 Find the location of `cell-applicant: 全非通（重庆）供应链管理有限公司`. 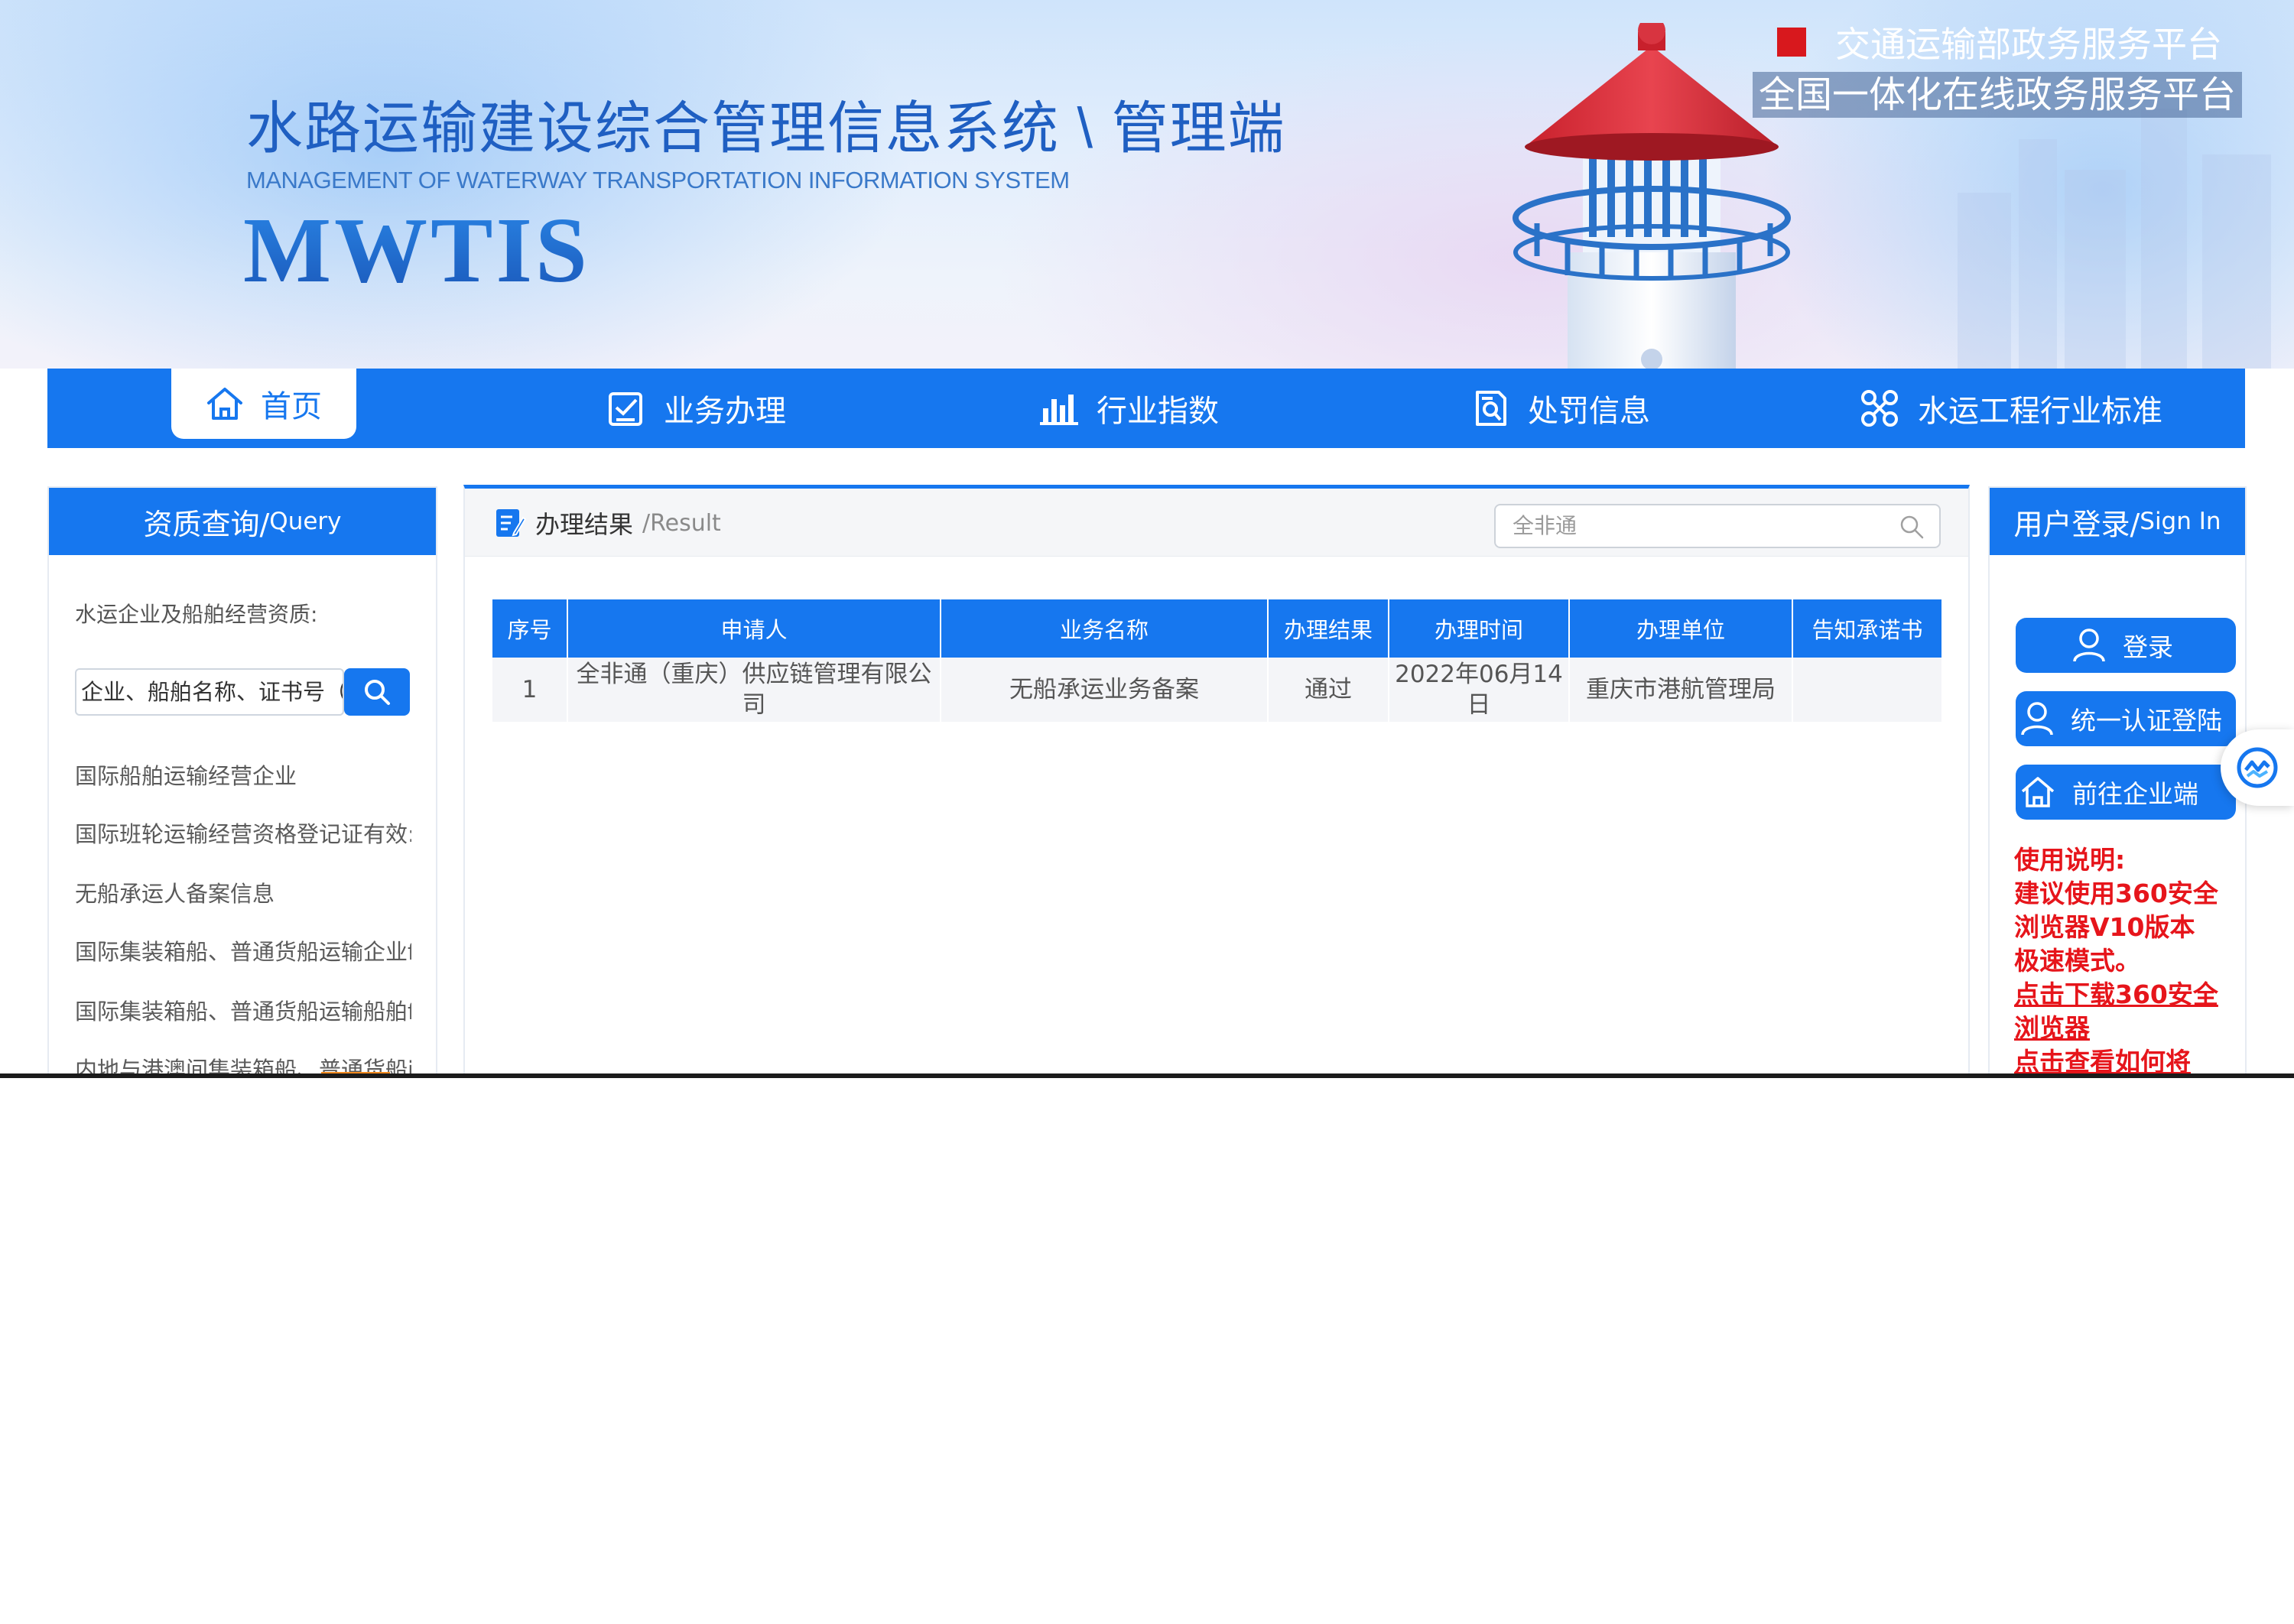

cell-applicant: 全非通（重庆）供应链管理有限公司 is located at coordinates (754, 690).